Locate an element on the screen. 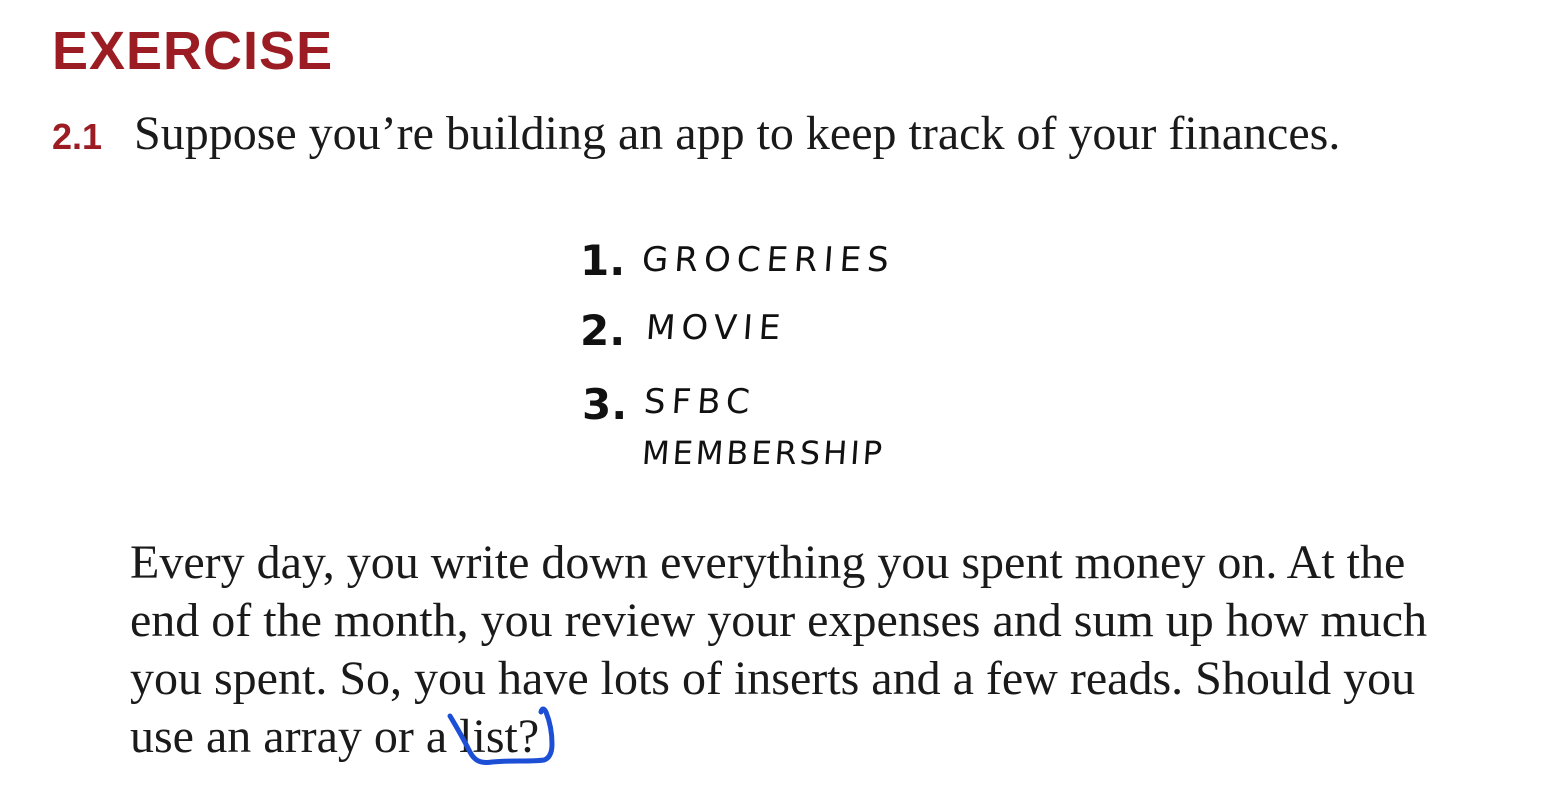 The height and width of the screenshot is (804, 1552). exercise-number: 2.1 is located at coordinates (77, 136).